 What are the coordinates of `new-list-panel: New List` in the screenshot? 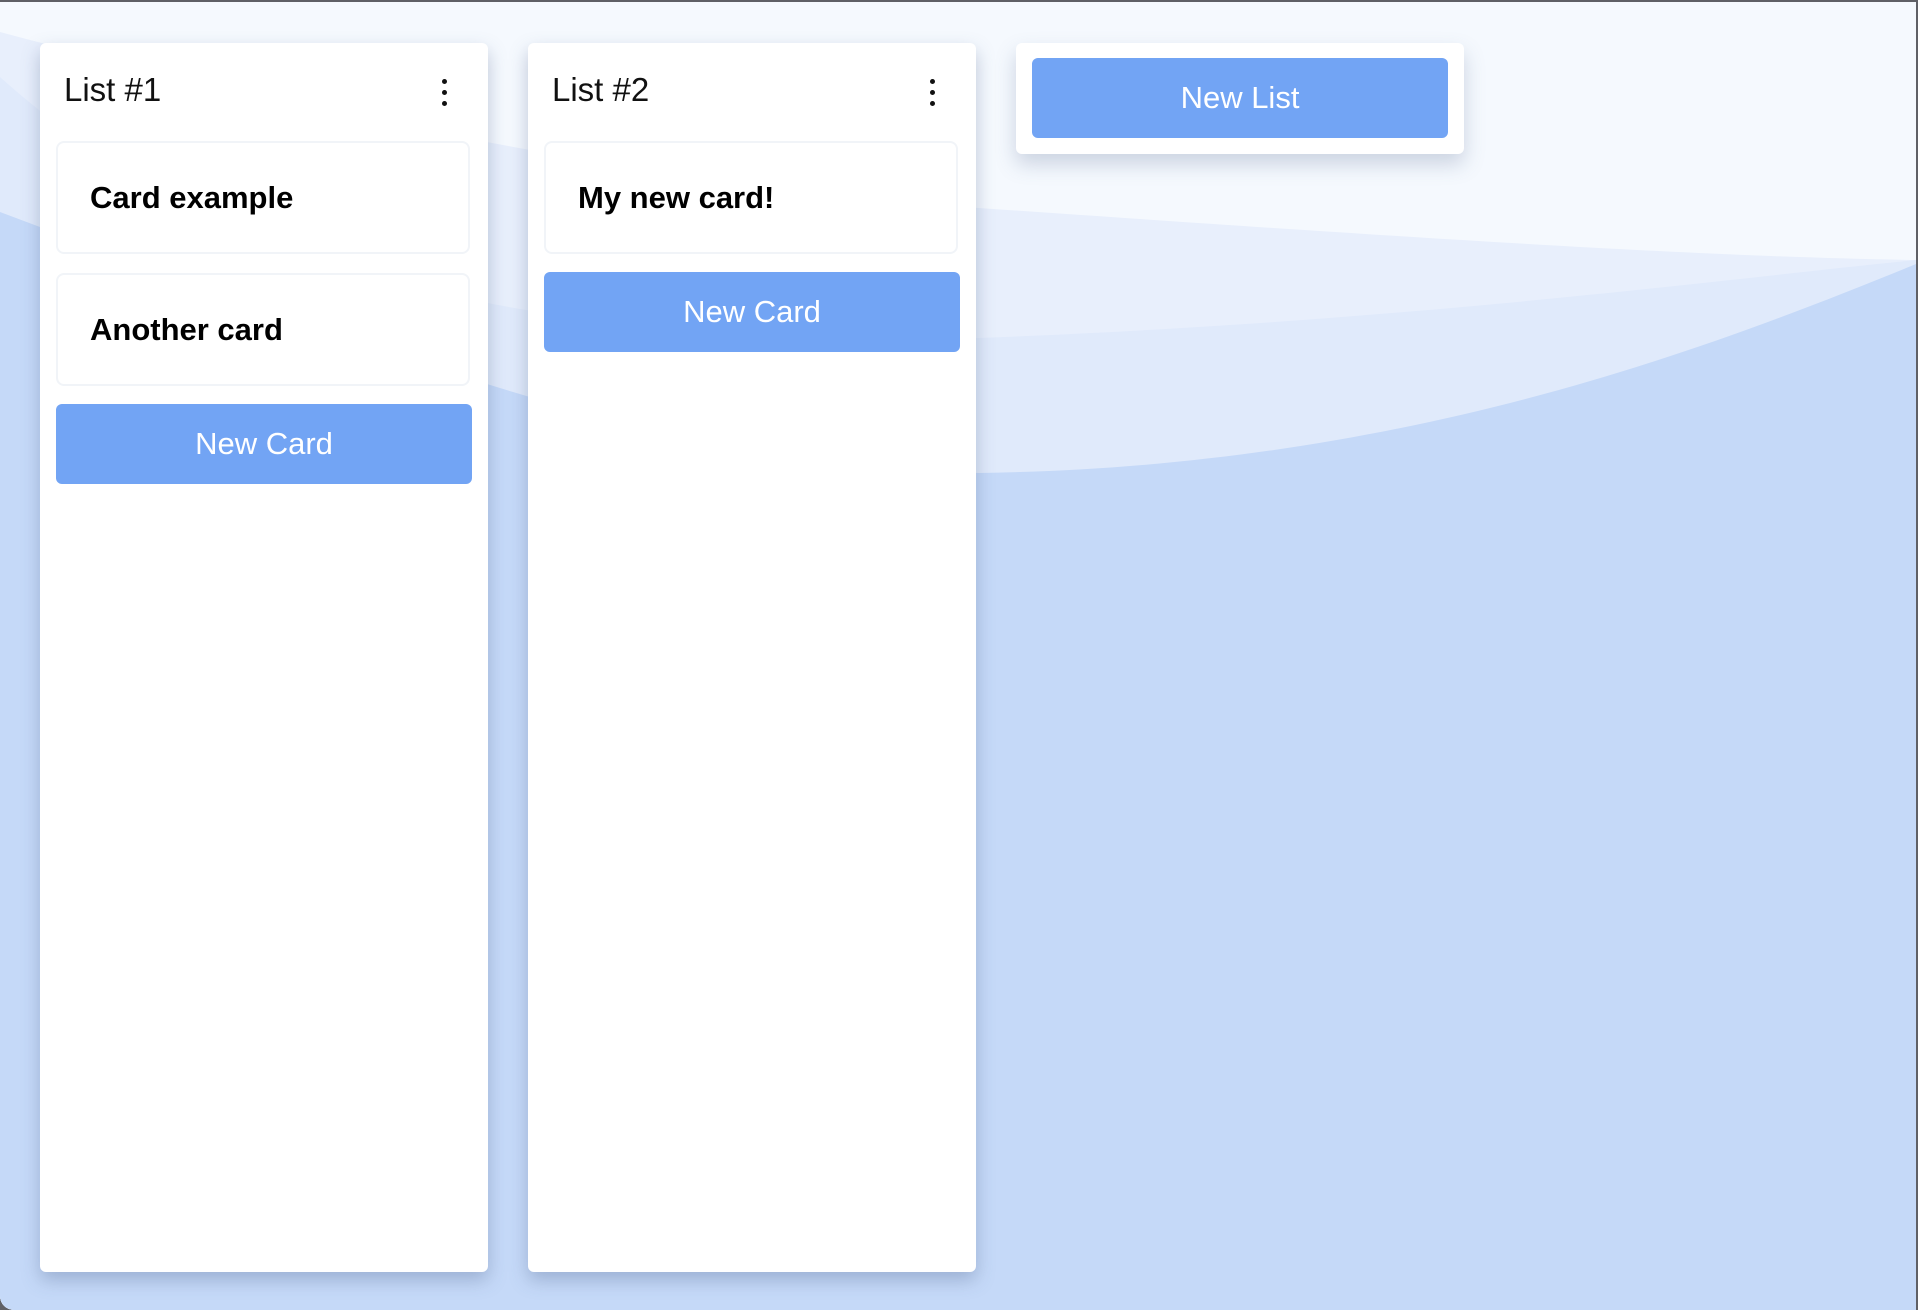 It's located at (1240, 98).